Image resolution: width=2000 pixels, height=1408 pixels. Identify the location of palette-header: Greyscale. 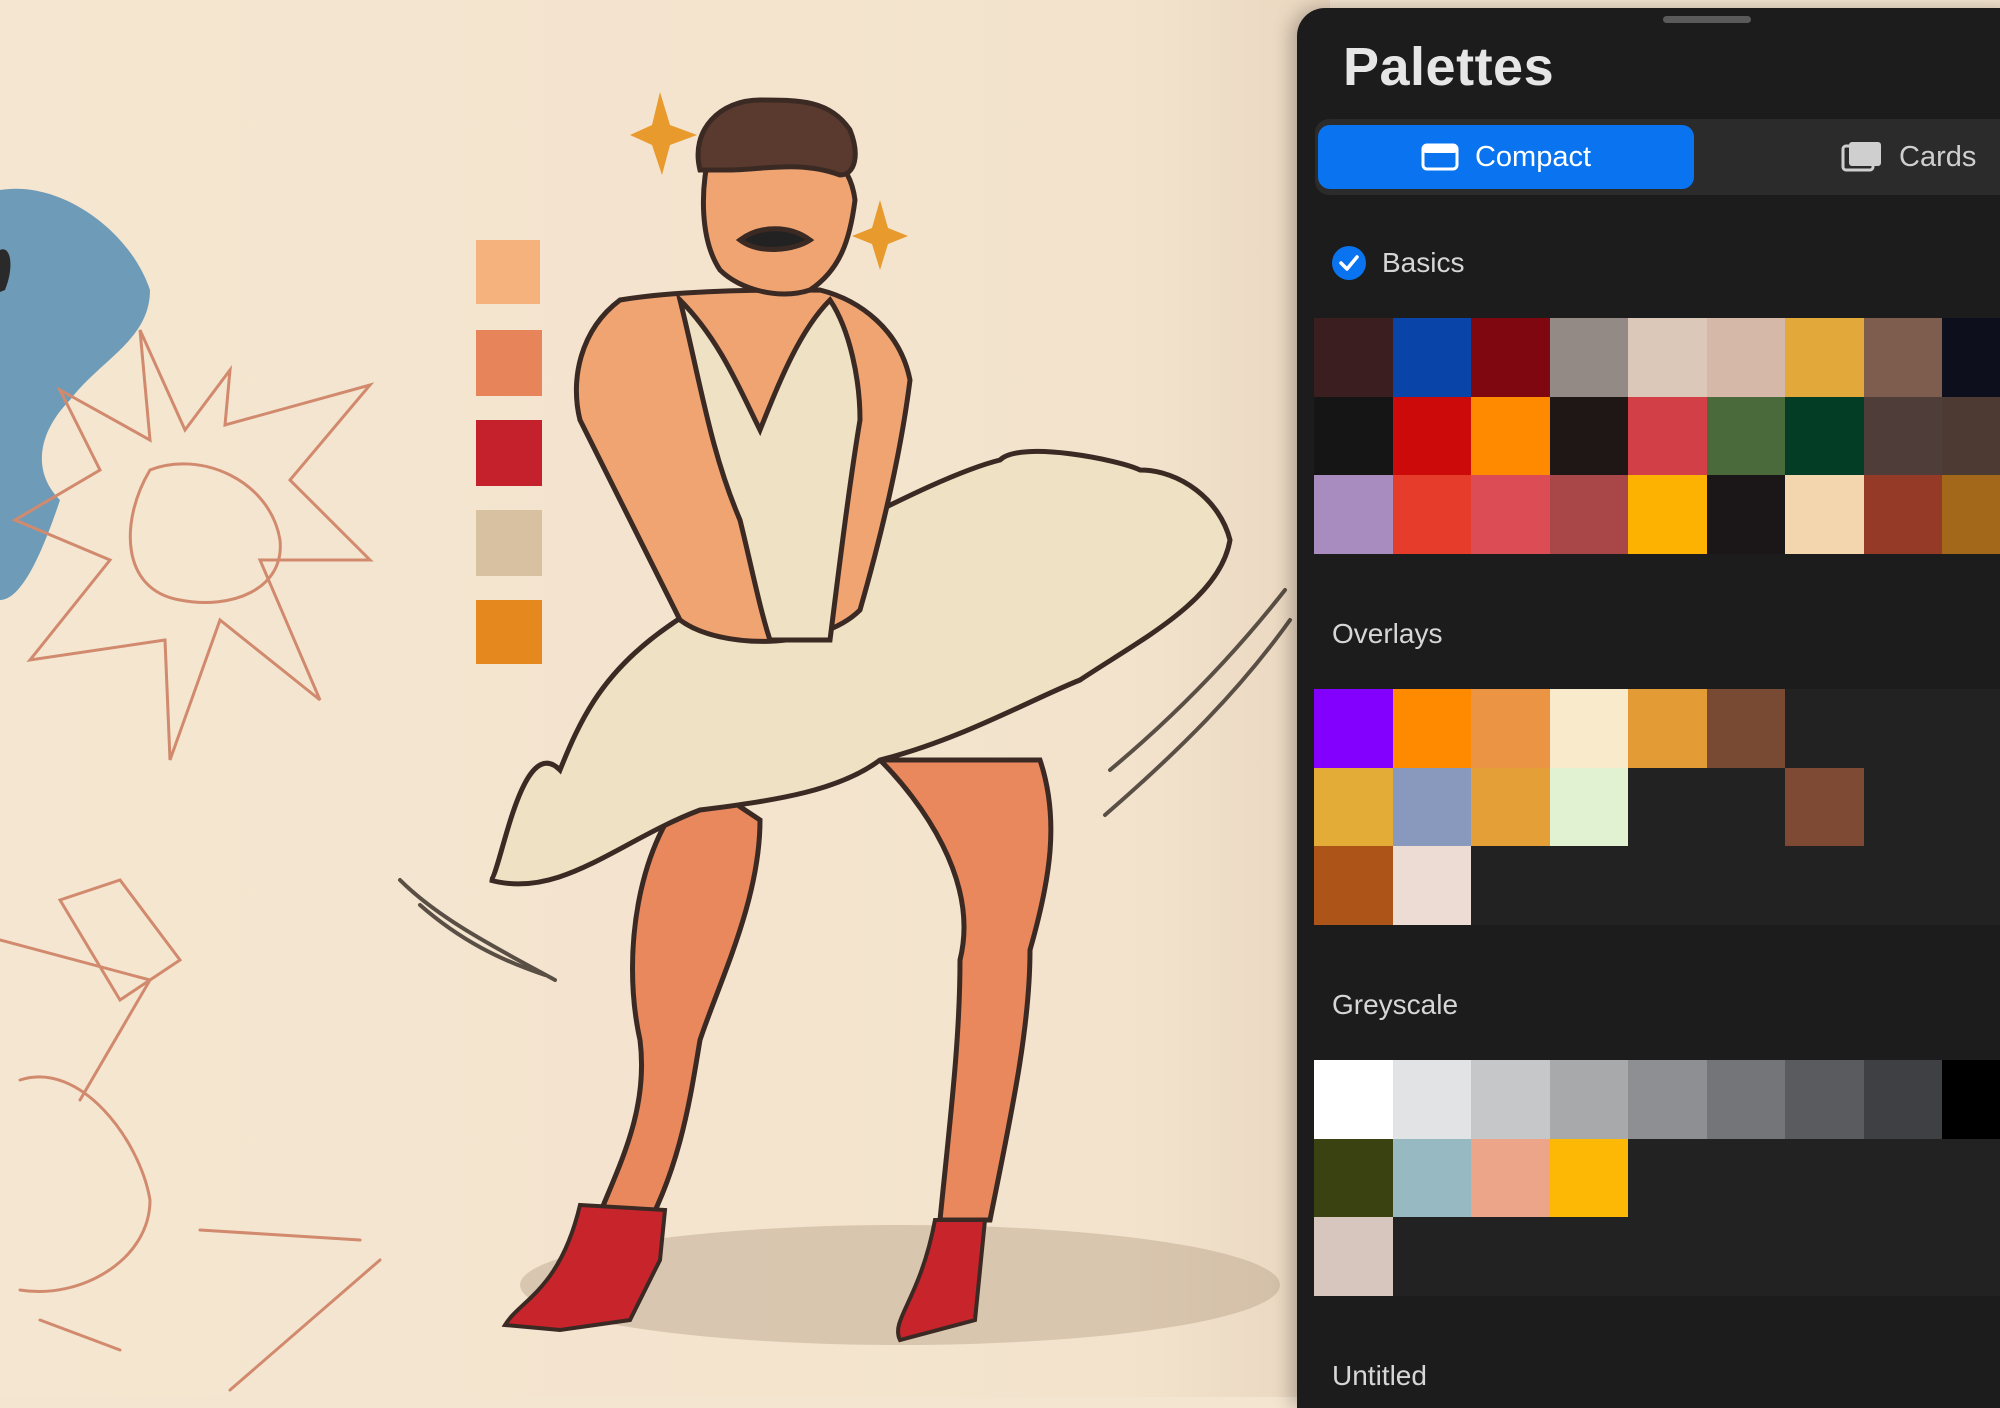
(1657, 1005).